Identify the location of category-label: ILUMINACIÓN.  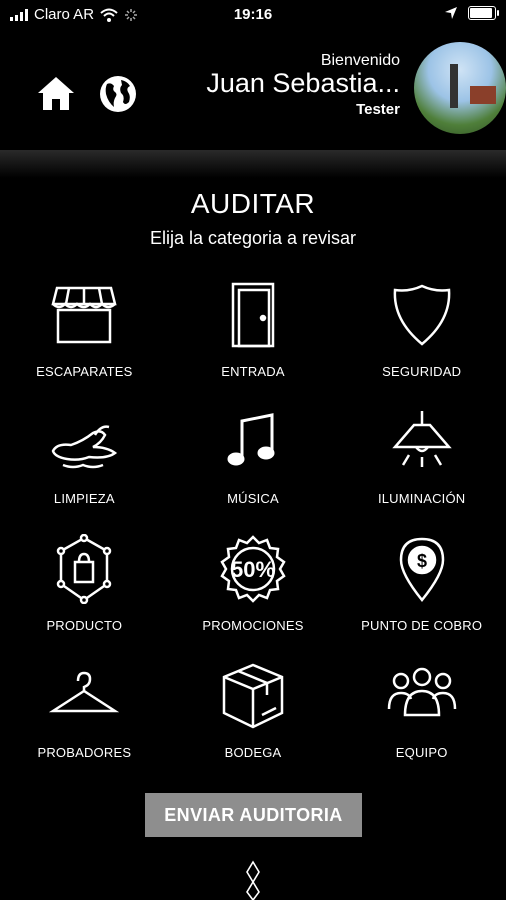
(421, 498).